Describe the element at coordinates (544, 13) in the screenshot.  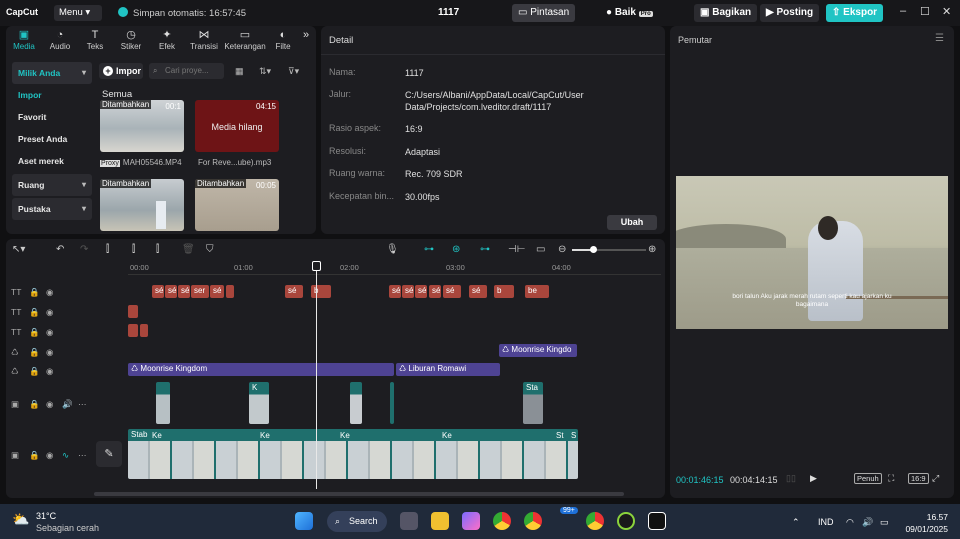
I see `shortcuts-button: ▭ Pintasan` at that location.